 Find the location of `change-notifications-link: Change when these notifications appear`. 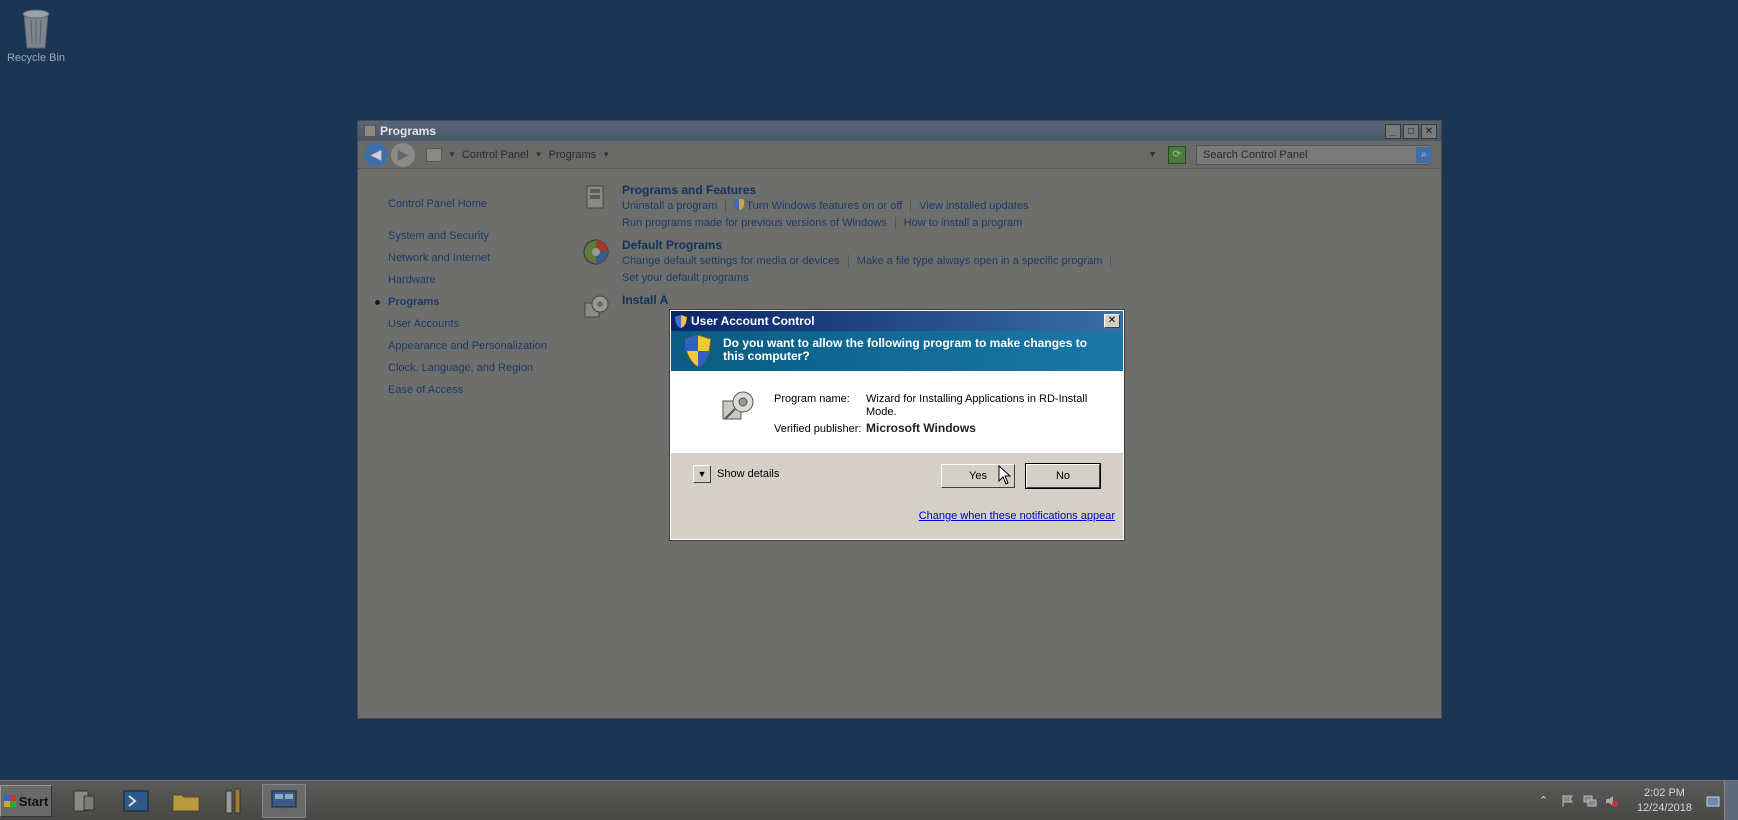

change-notifications-link: Change when these notifications appear is located at coordinates (1017, 516).